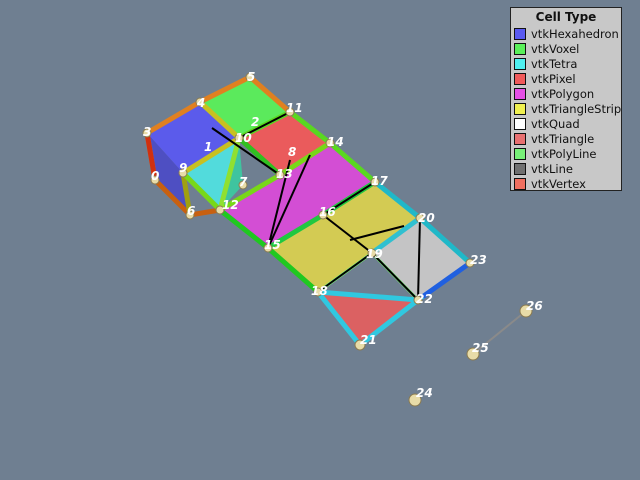 The height and width of the screenshot is (480, 640). I want to click on legend-label: vtkLine, so click(552, 169).